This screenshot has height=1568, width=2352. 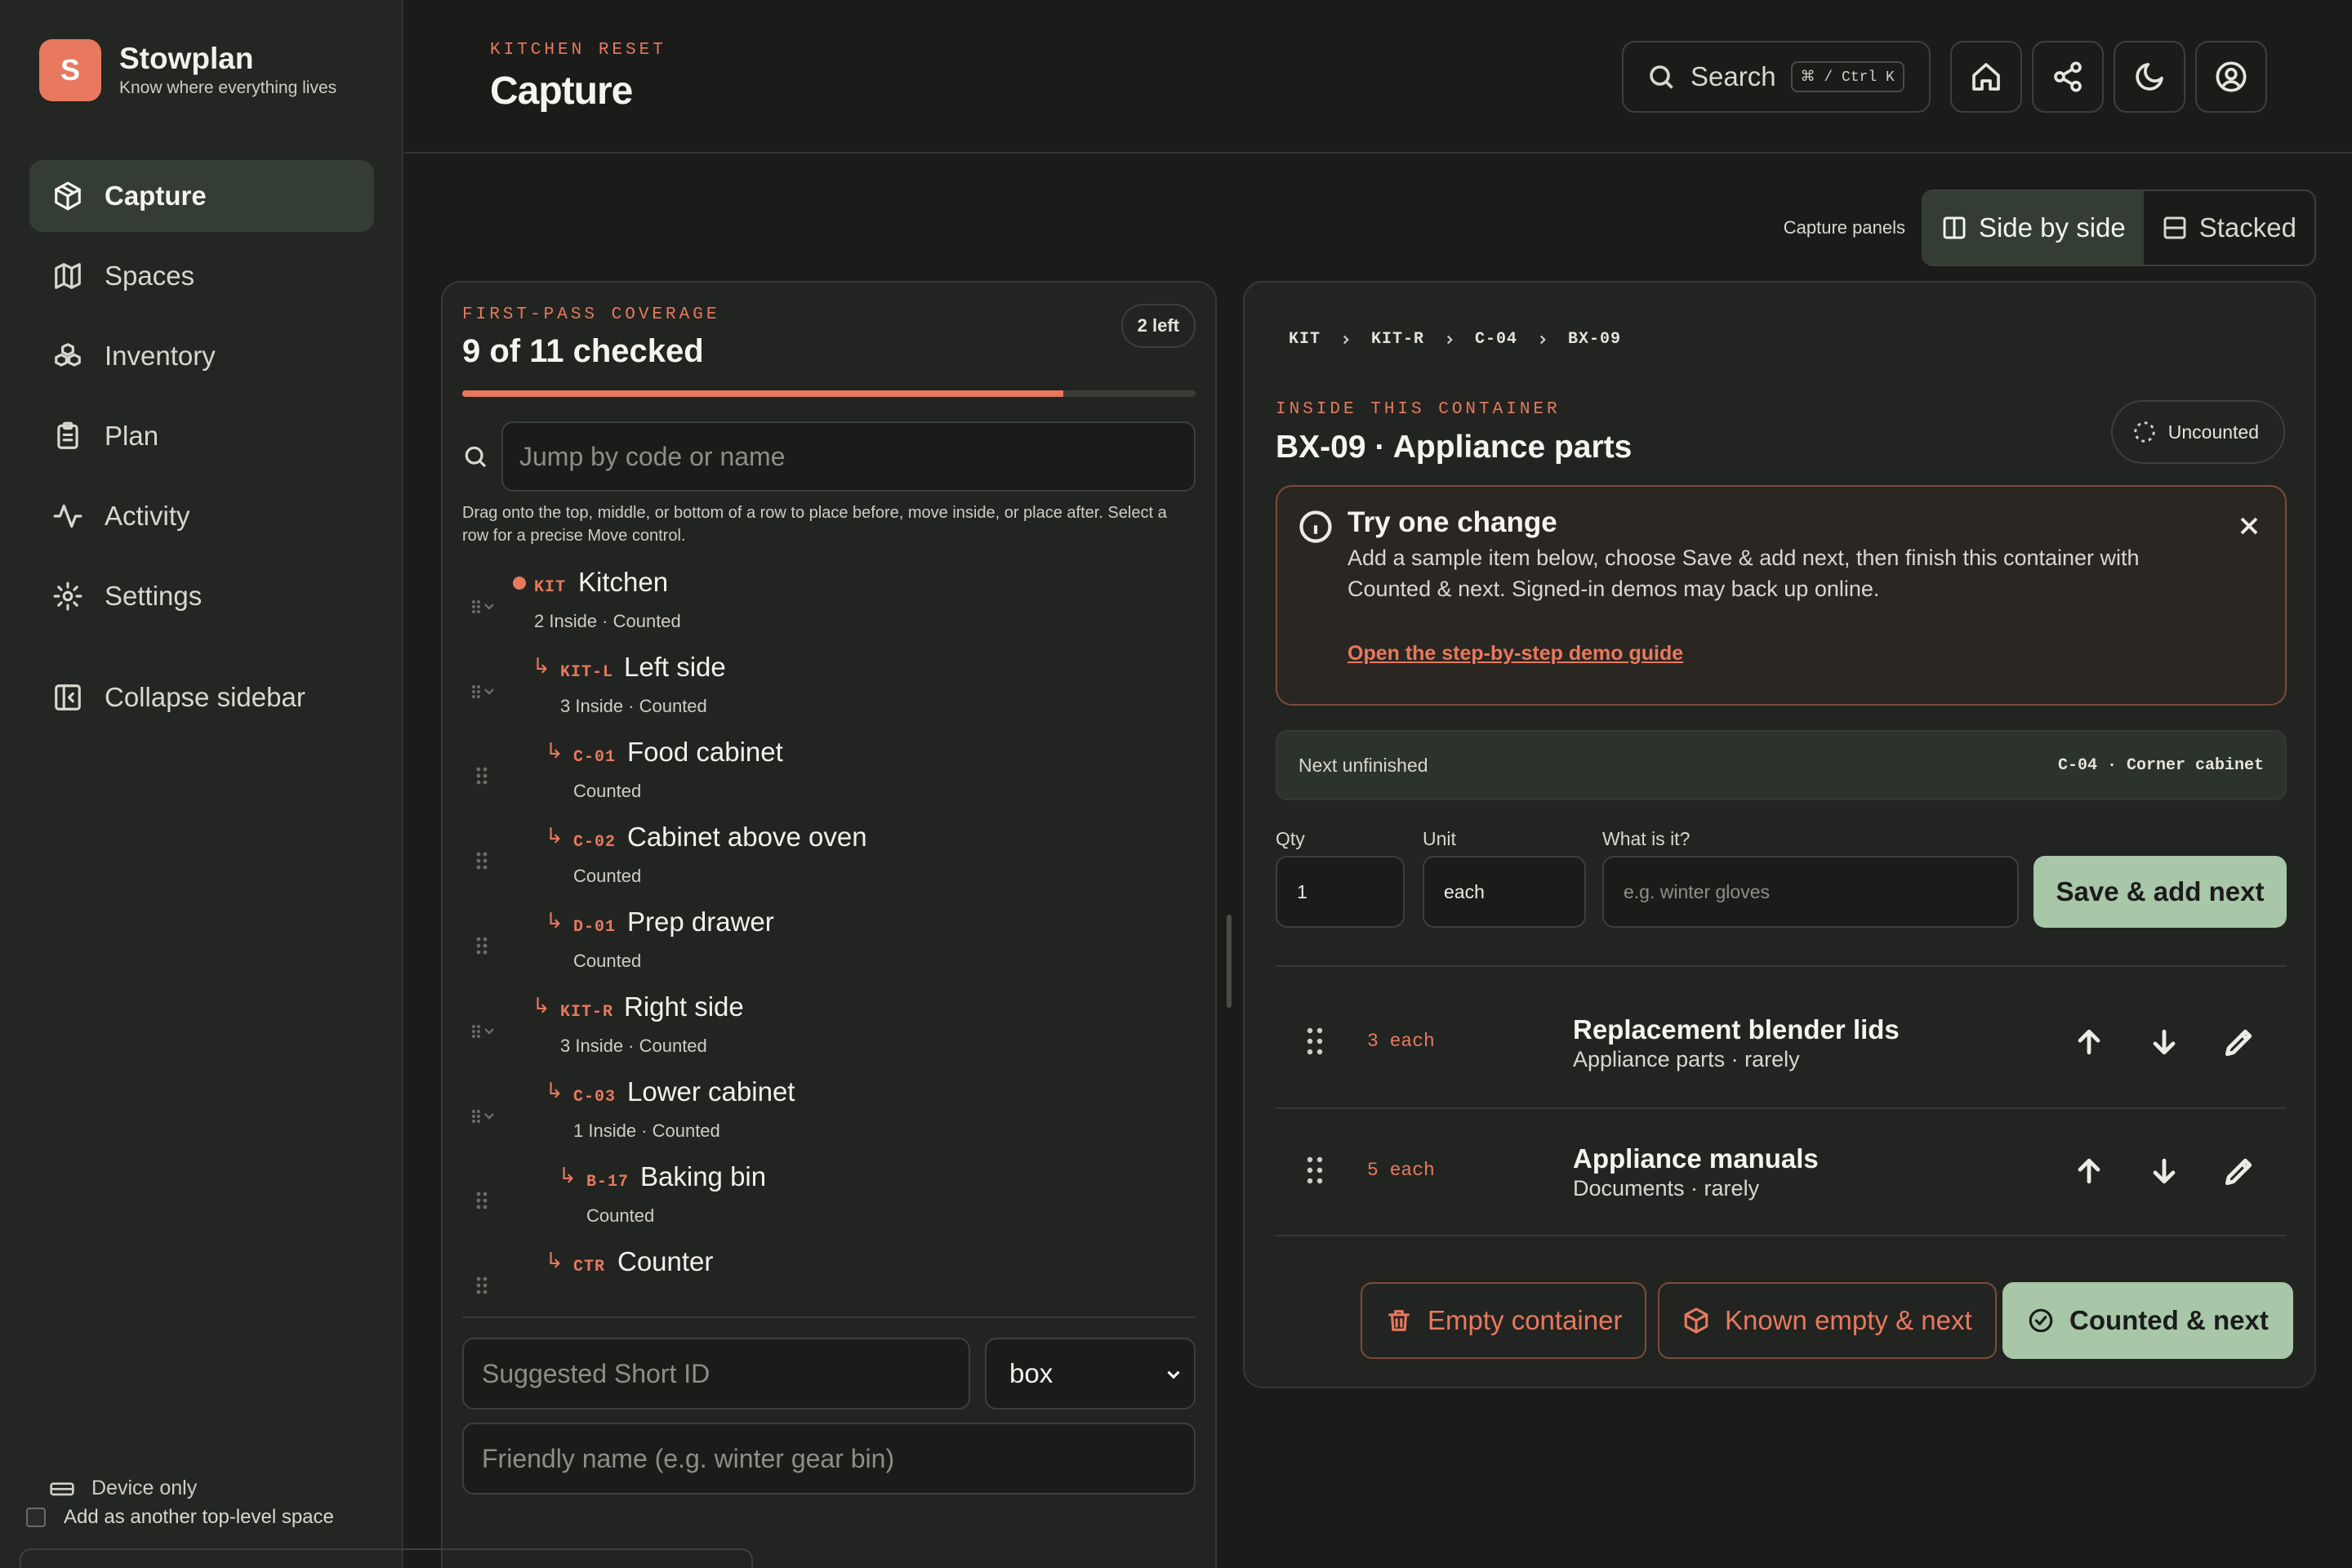 What do you see at coordinates (2149, 77) in the screenshot?
I see `theme-toggle-button` at bounding box center [2149, 77].